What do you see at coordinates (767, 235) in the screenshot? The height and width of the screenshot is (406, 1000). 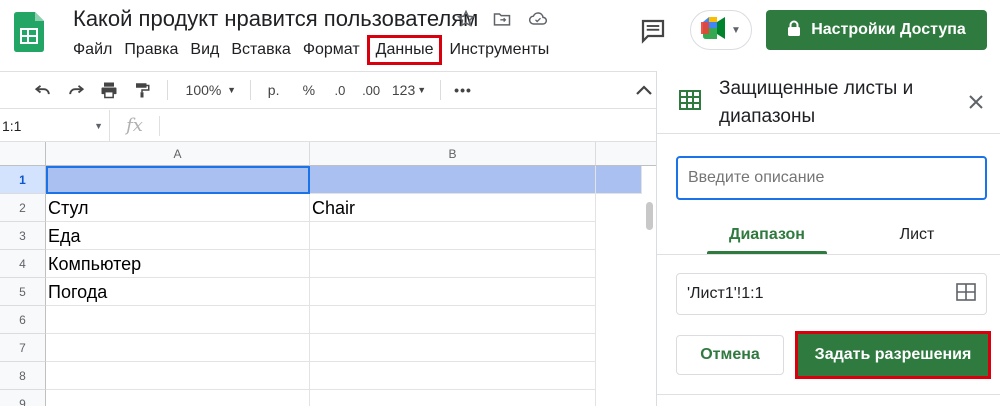 I see `tab-range: Диапазон` at bounding box center [767, 235].